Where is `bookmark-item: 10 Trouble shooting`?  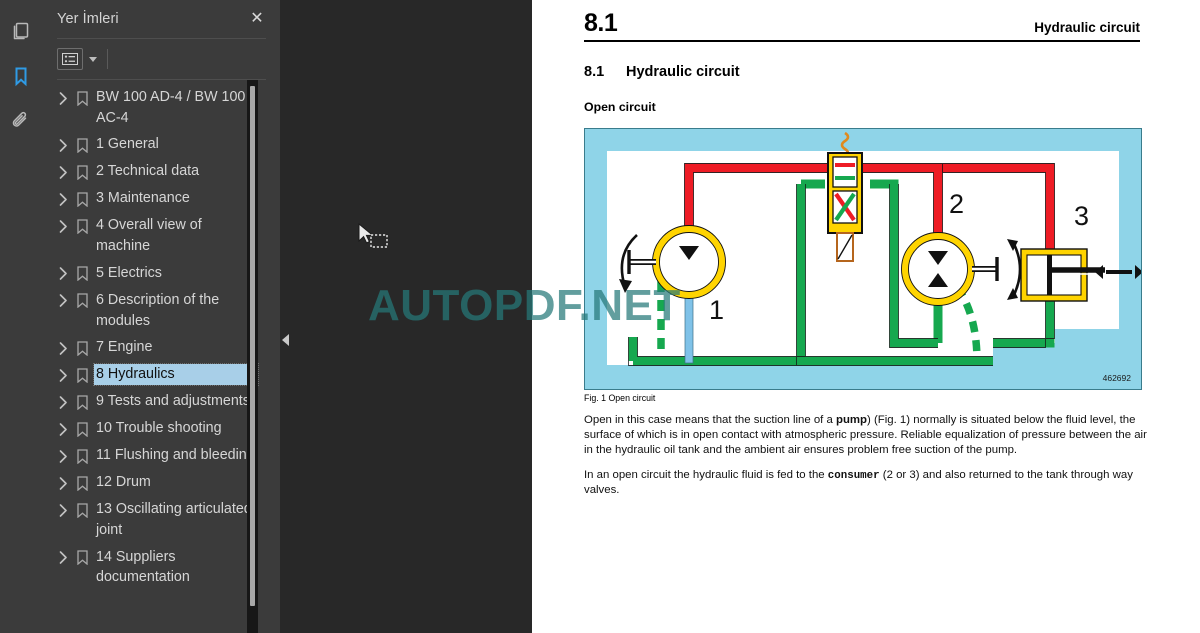 bookmark-item: 10 Trouble shooting is located at coordinates (149, 428).